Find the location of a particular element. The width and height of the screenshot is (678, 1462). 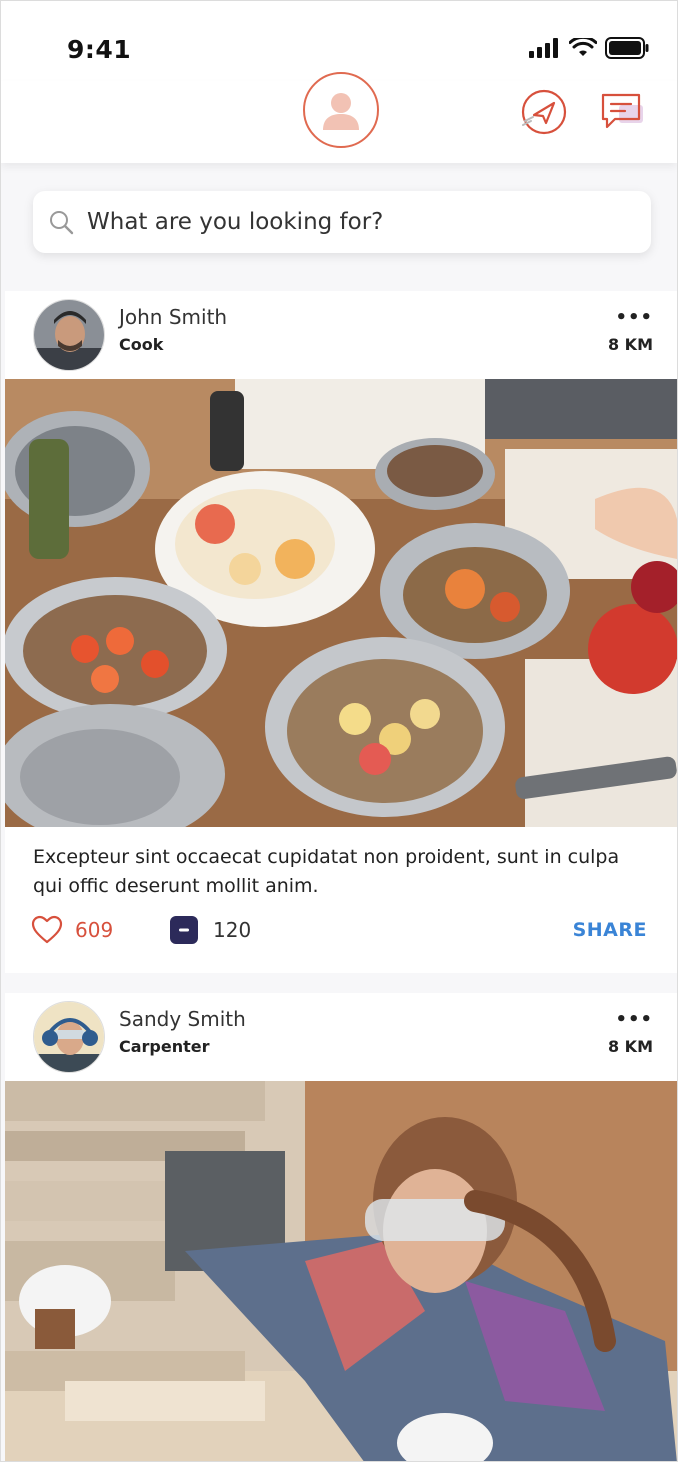

author-name: John Smith is located at coordinates (173, 317).